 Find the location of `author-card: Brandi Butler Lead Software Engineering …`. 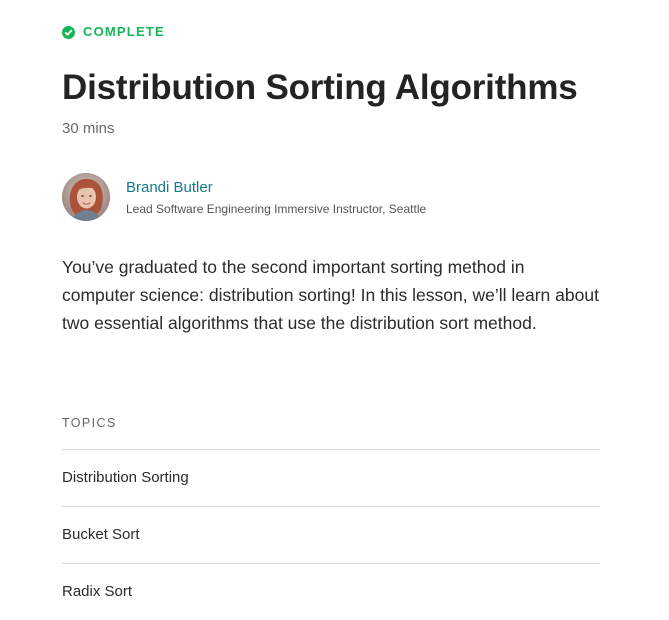

author-card: Brandi Butler Lead Software Engineering … is located at coordinates (331, 197).